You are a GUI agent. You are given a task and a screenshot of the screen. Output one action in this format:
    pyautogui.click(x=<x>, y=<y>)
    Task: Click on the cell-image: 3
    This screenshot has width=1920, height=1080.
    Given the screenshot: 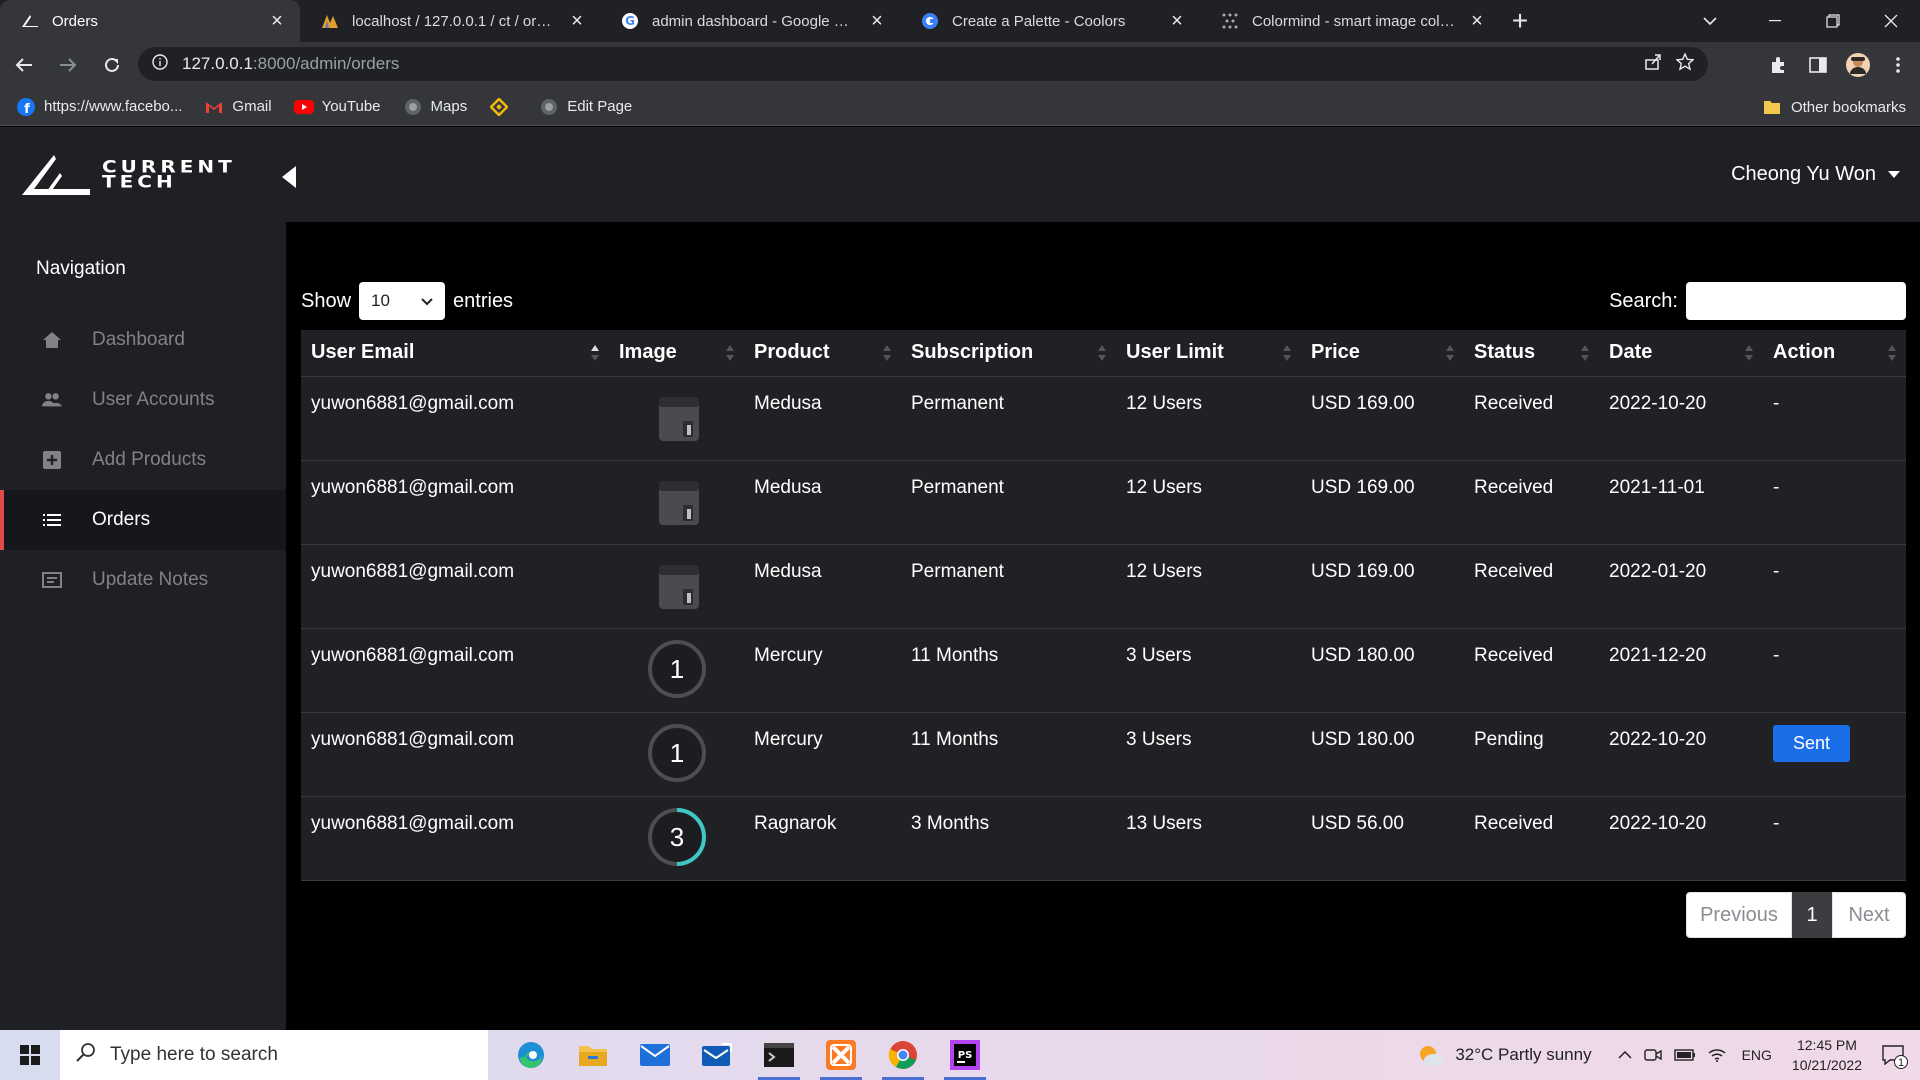 What is the action you would take?
    pyautogui.click(x=676, y=838)
    